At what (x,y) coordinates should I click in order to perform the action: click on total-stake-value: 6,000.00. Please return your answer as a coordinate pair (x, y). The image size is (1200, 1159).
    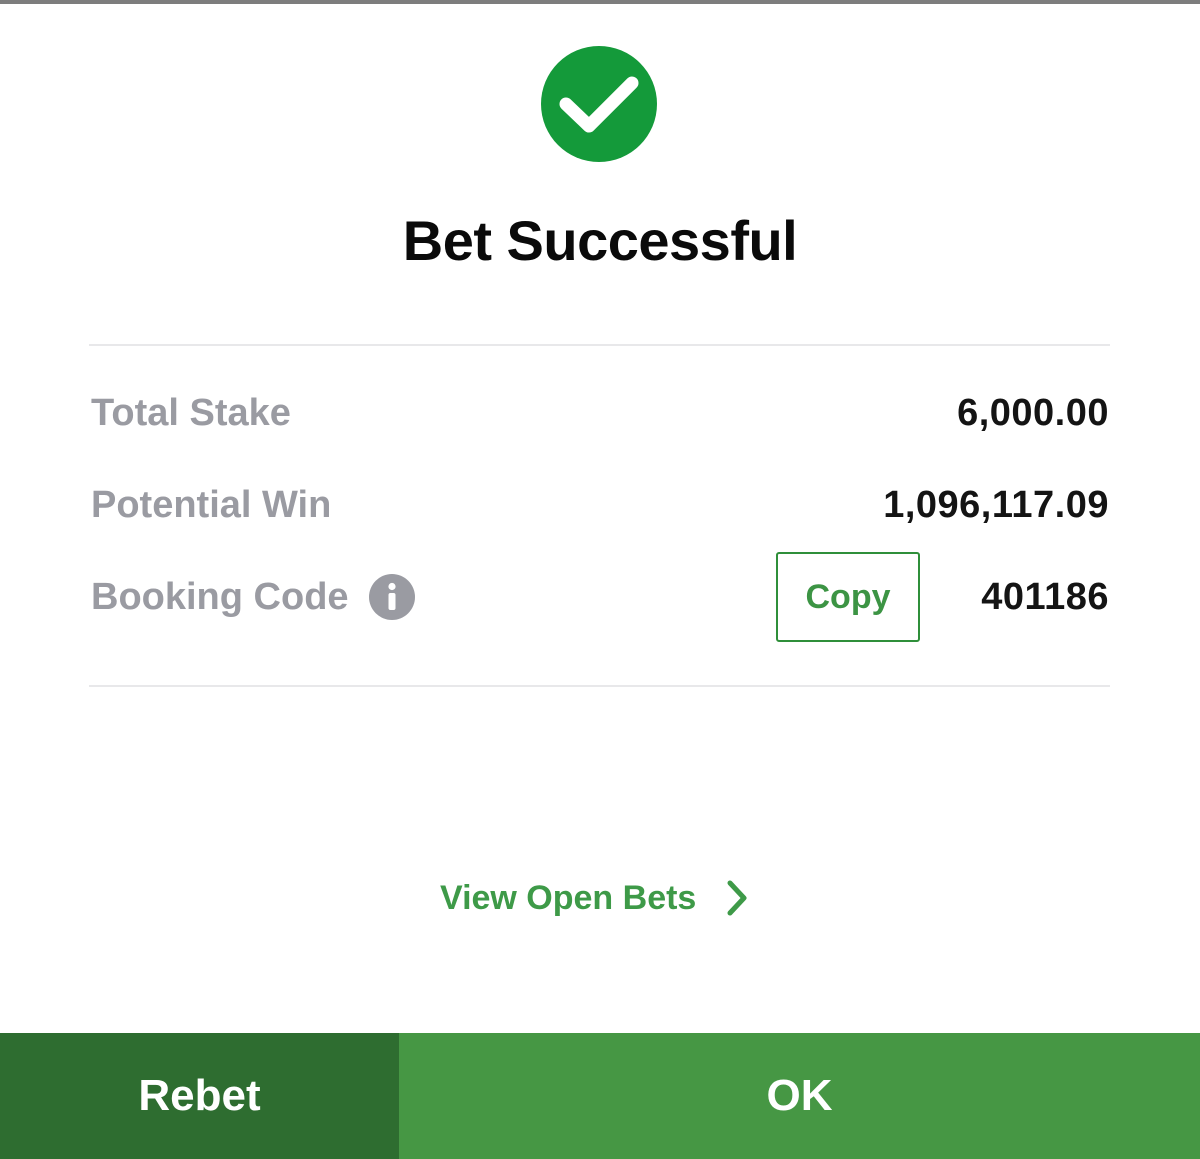
    Looking at the image, I should click on (1033, 413).